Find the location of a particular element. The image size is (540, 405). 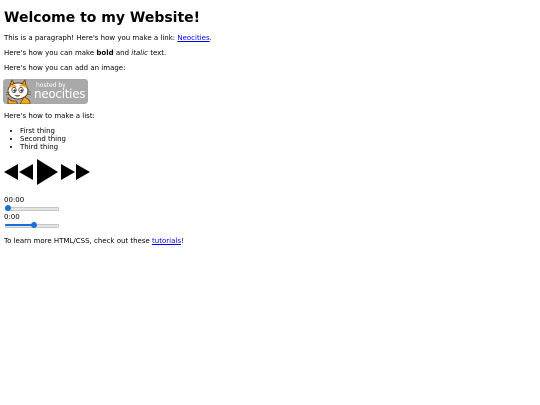

neocities-cat-icon is located at coordinates (18, 91).